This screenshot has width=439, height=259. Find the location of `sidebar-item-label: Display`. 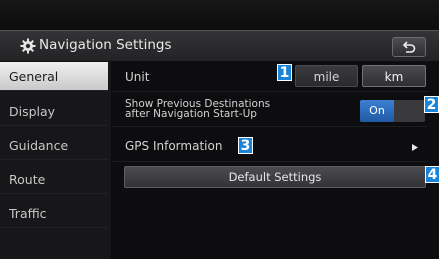

sidebar-item-label: Display is located at coordinates (32, 111).